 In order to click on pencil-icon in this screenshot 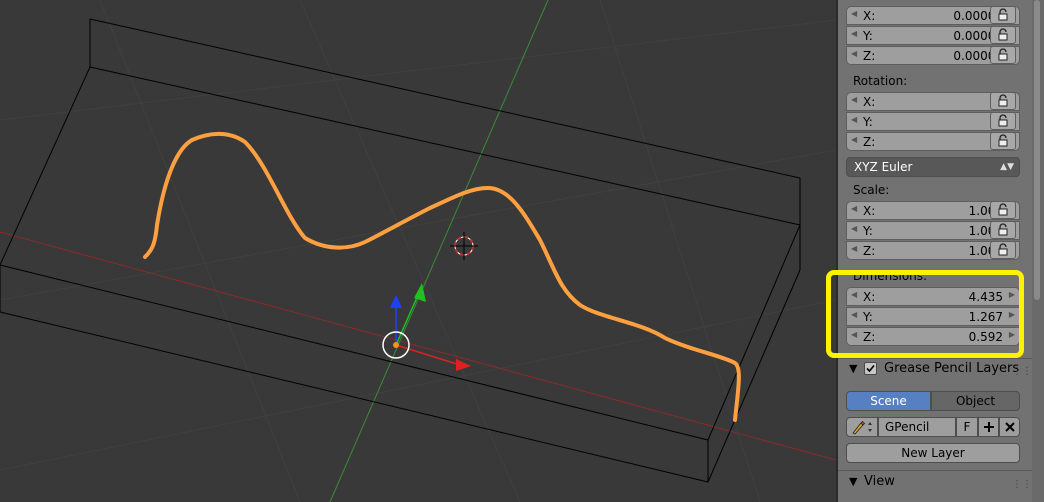, I will do `click(862, 427)`.